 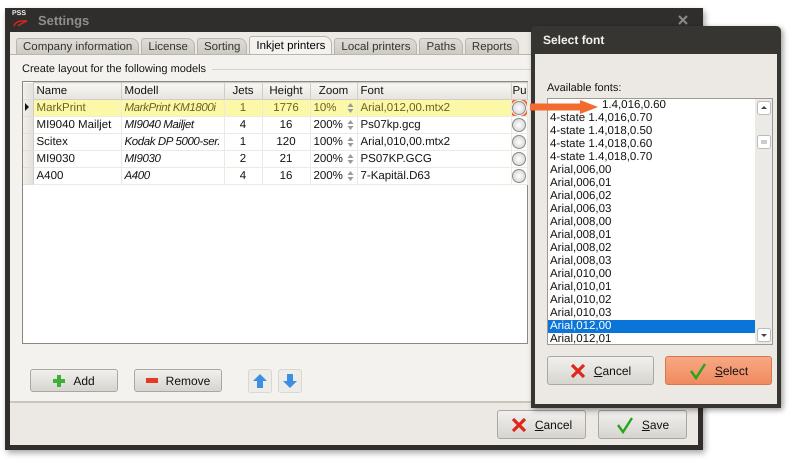 What do you see at coordinates (172, 91) in the screenshot?
I see `column-header: Modell` at bounding box center [172, 91].